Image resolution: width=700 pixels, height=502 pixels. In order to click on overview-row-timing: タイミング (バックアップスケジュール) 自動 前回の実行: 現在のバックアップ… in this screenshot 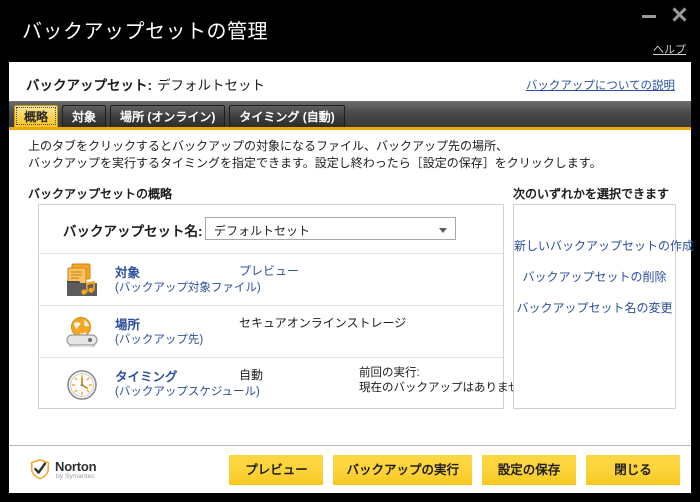, I will do `click(285, 384)`.